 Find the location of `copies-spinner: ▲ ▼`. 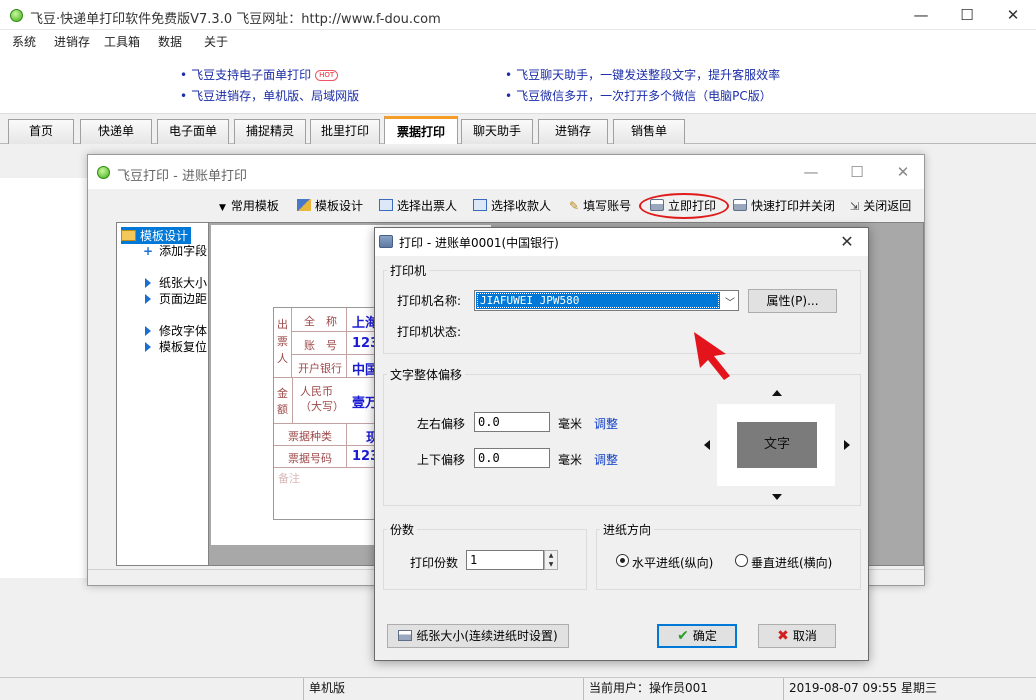

copies-spinner: ▲ ▼ is located at coordinates (551, 560).